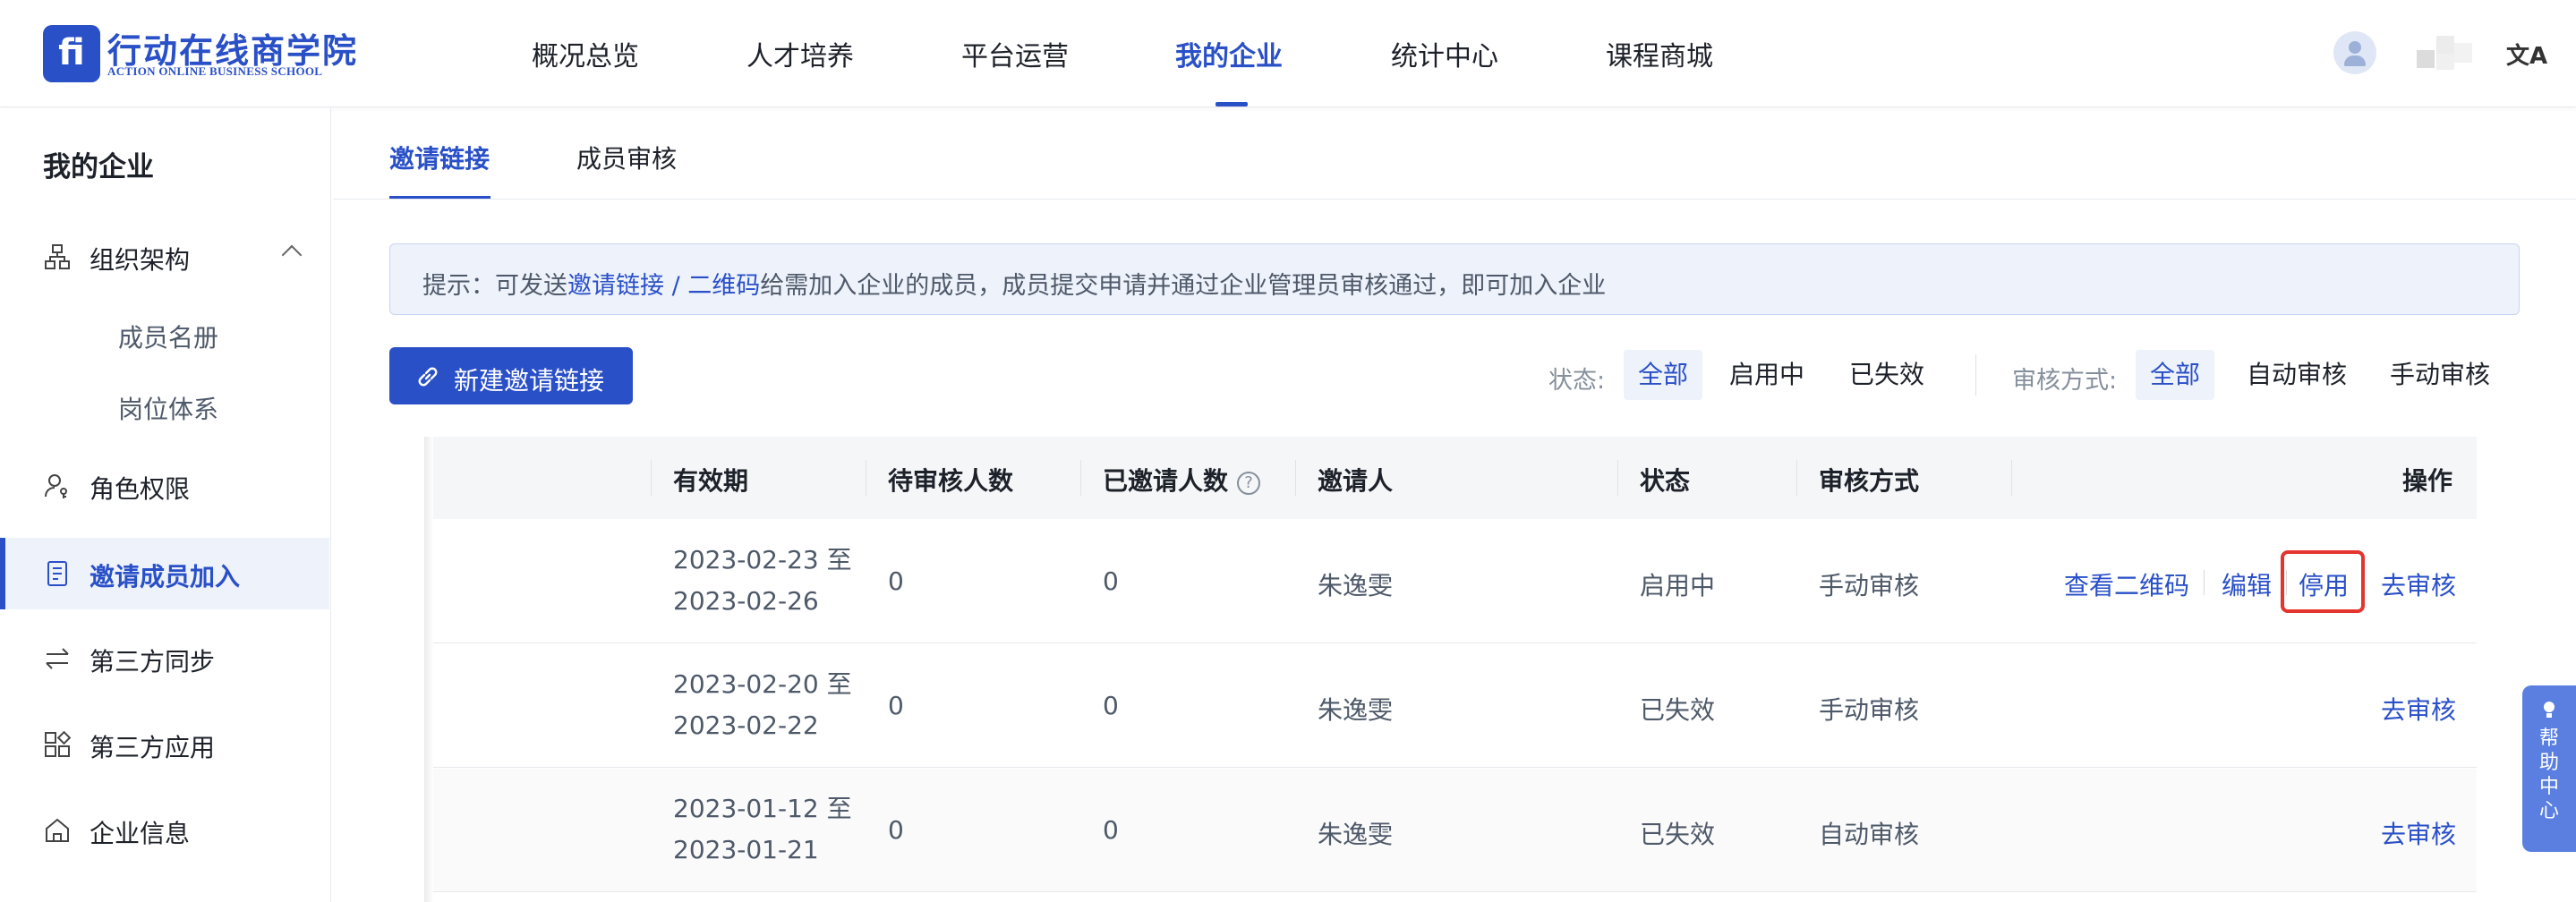 The image size is (2576, 902). Describe the element at coordinates (140, 260) in the screenshot. I see `sidebar-item-label: 组织架构` at that location.